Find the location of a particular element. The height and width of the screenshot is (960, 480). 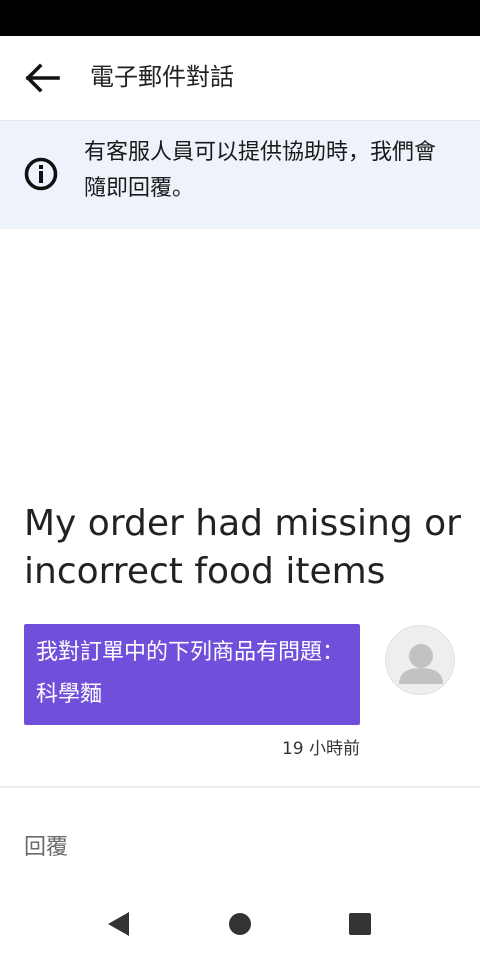

banner-message: 有客服人員可以提供協助時，我們會隨即回覆。 is located at coordinates (260, 170).